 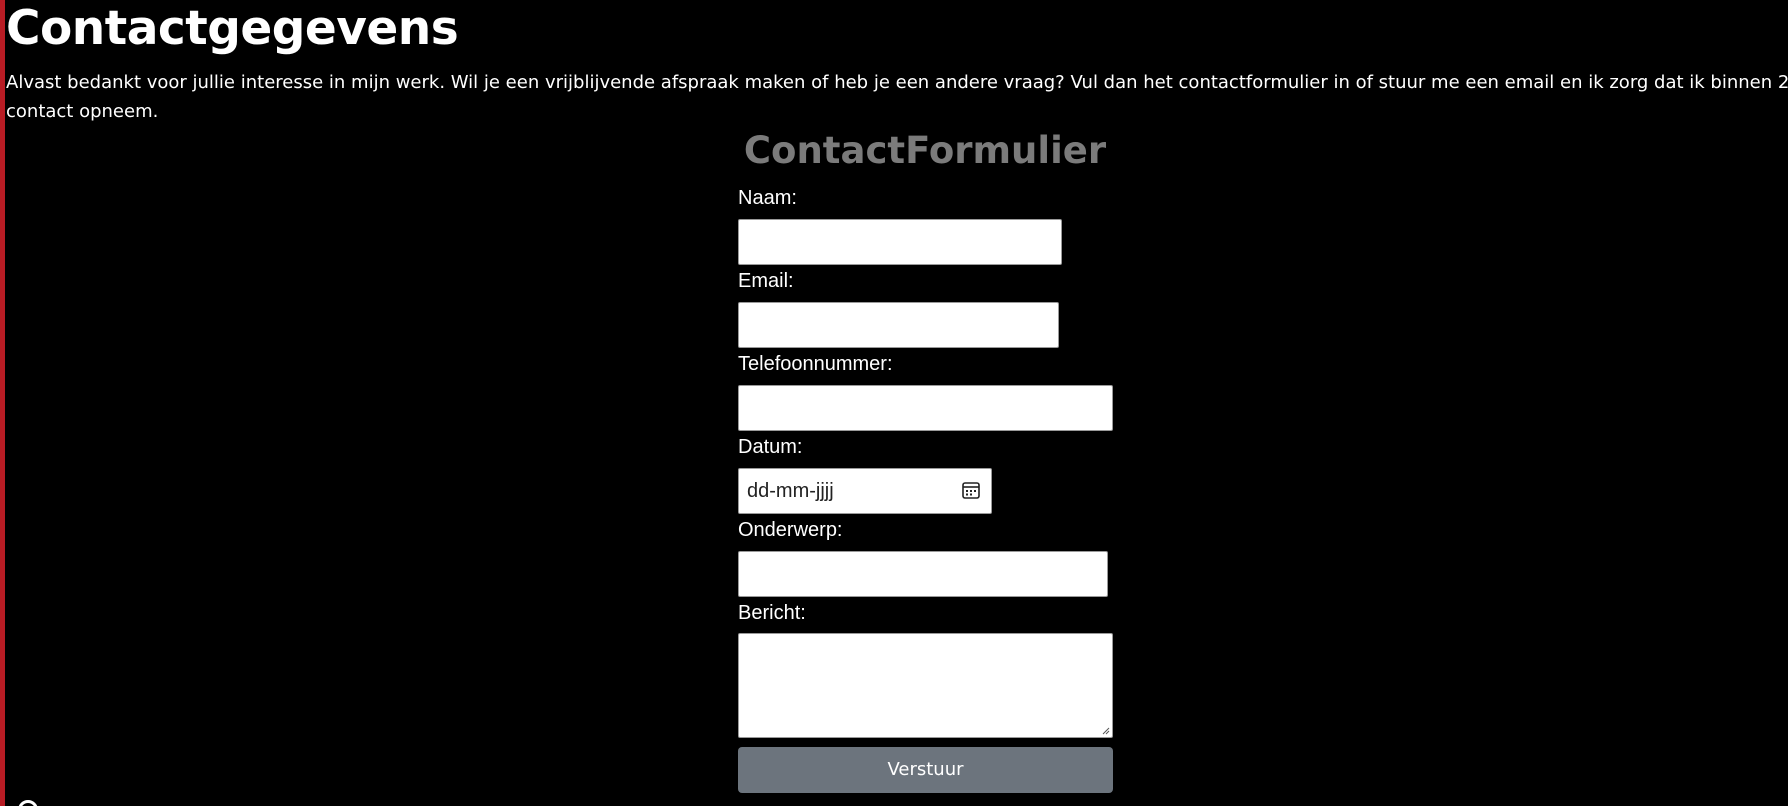 What do you see at coordinates (923, 574) in the screenshot?
I see `subject-input` at bounding box center [923, 574].